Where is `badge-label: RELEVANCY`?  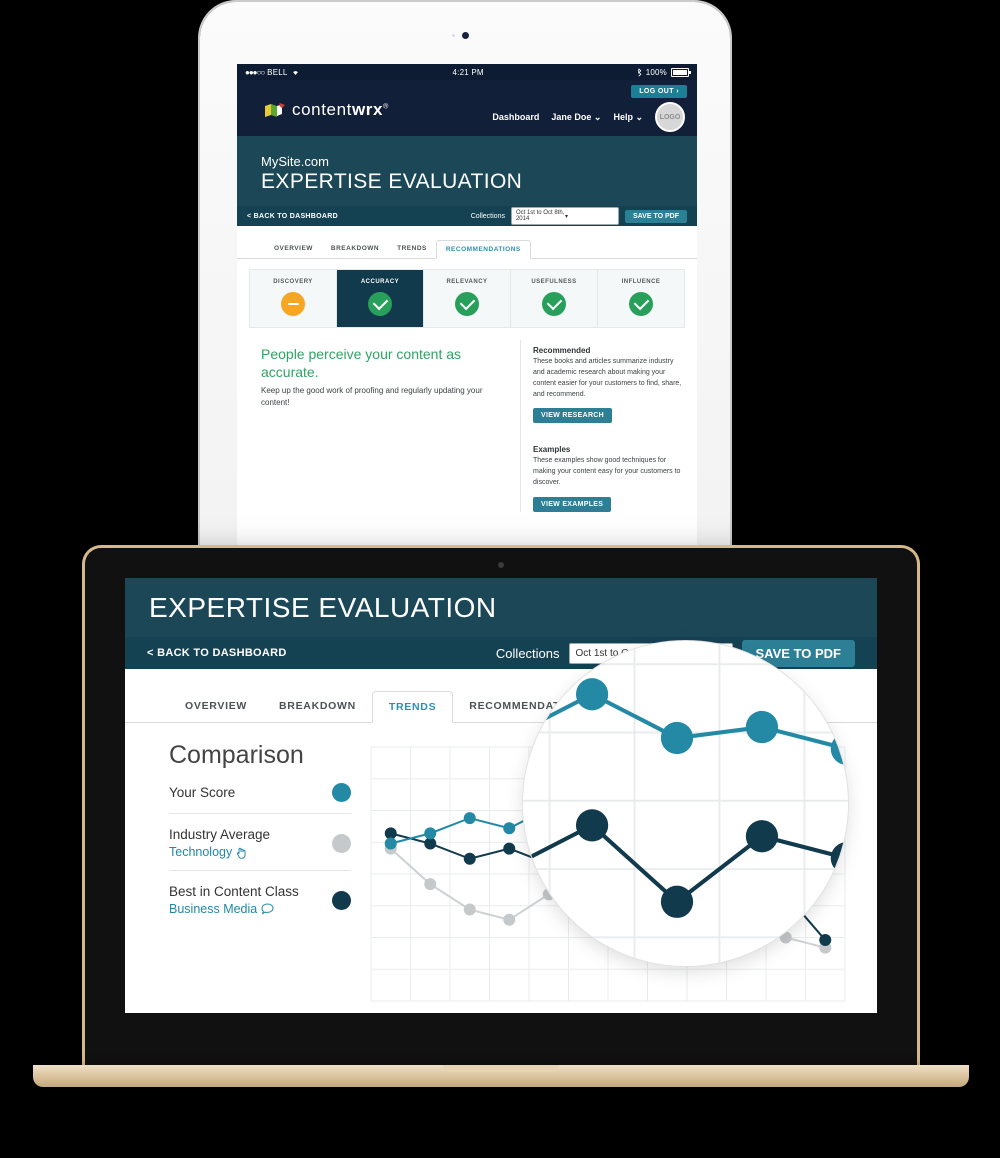
badge-label: RELEVANCY is located at coordinates (467, 282).